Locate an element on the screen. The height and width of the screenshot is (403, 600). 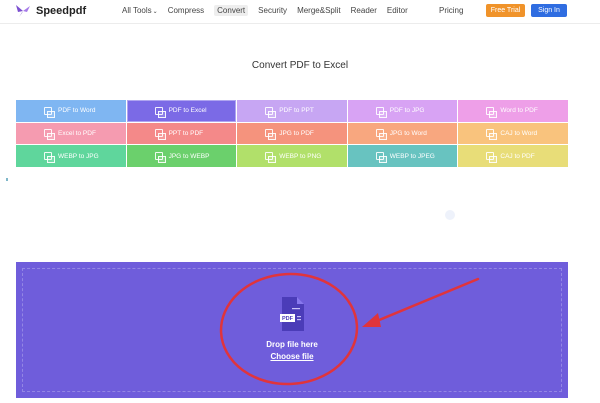
tool-tile-label: PPT to PDF is located at coordinates (186, 133).